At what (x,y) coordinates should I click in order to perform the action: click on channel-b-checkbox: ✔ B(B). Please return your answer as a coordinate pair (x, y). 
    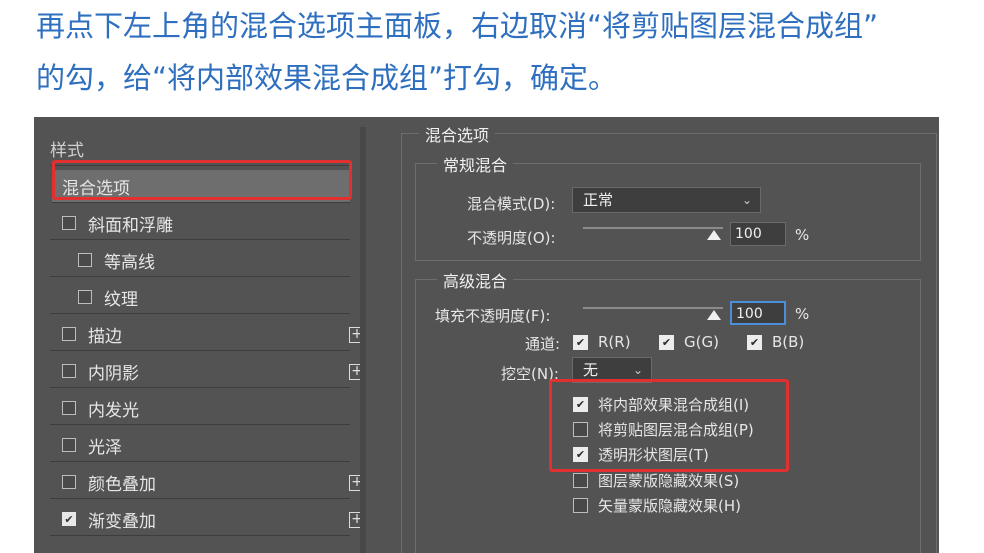
    Looking at the image, I should click on (775, 342).